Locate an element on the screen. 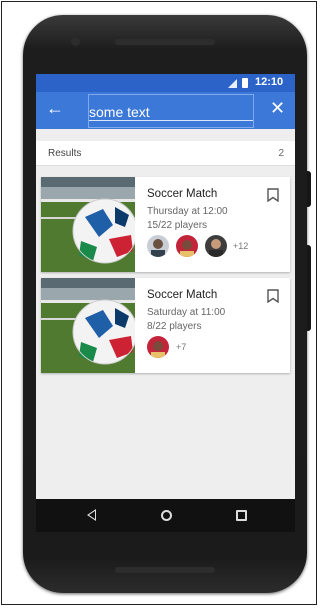  android-nav-bar is located at coordinates (165, 515).